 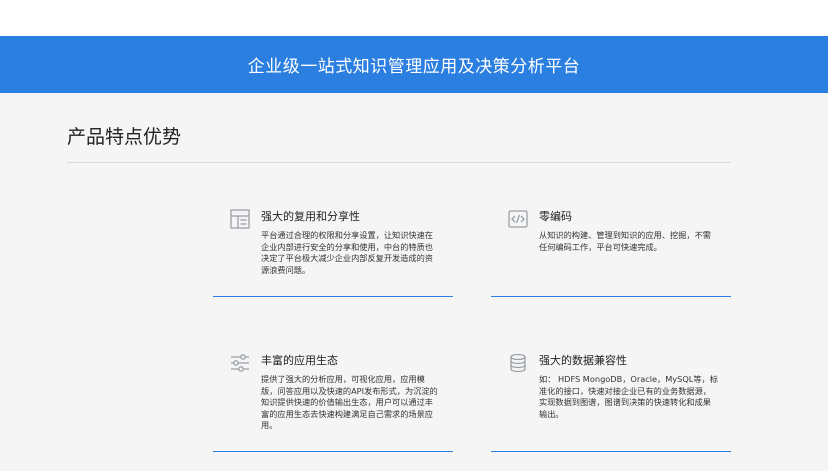 I want to click on code-icon, so click(x=518, y=219).